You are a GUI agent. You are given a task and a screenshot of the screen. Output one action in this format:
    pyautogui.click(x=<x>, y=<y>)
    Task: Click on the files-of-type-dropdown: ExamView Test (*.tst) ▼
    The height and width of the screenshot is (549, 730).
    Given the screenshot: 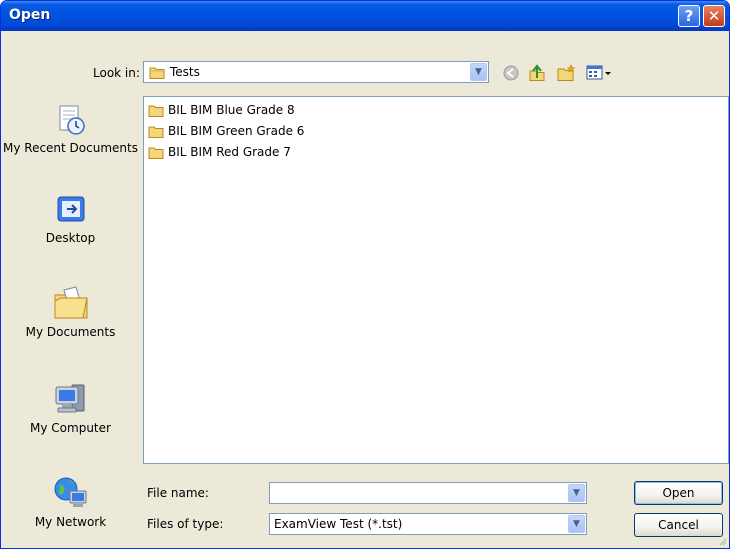 What is the action you would take?
    pyautogui.click(x=428, y=524)
    